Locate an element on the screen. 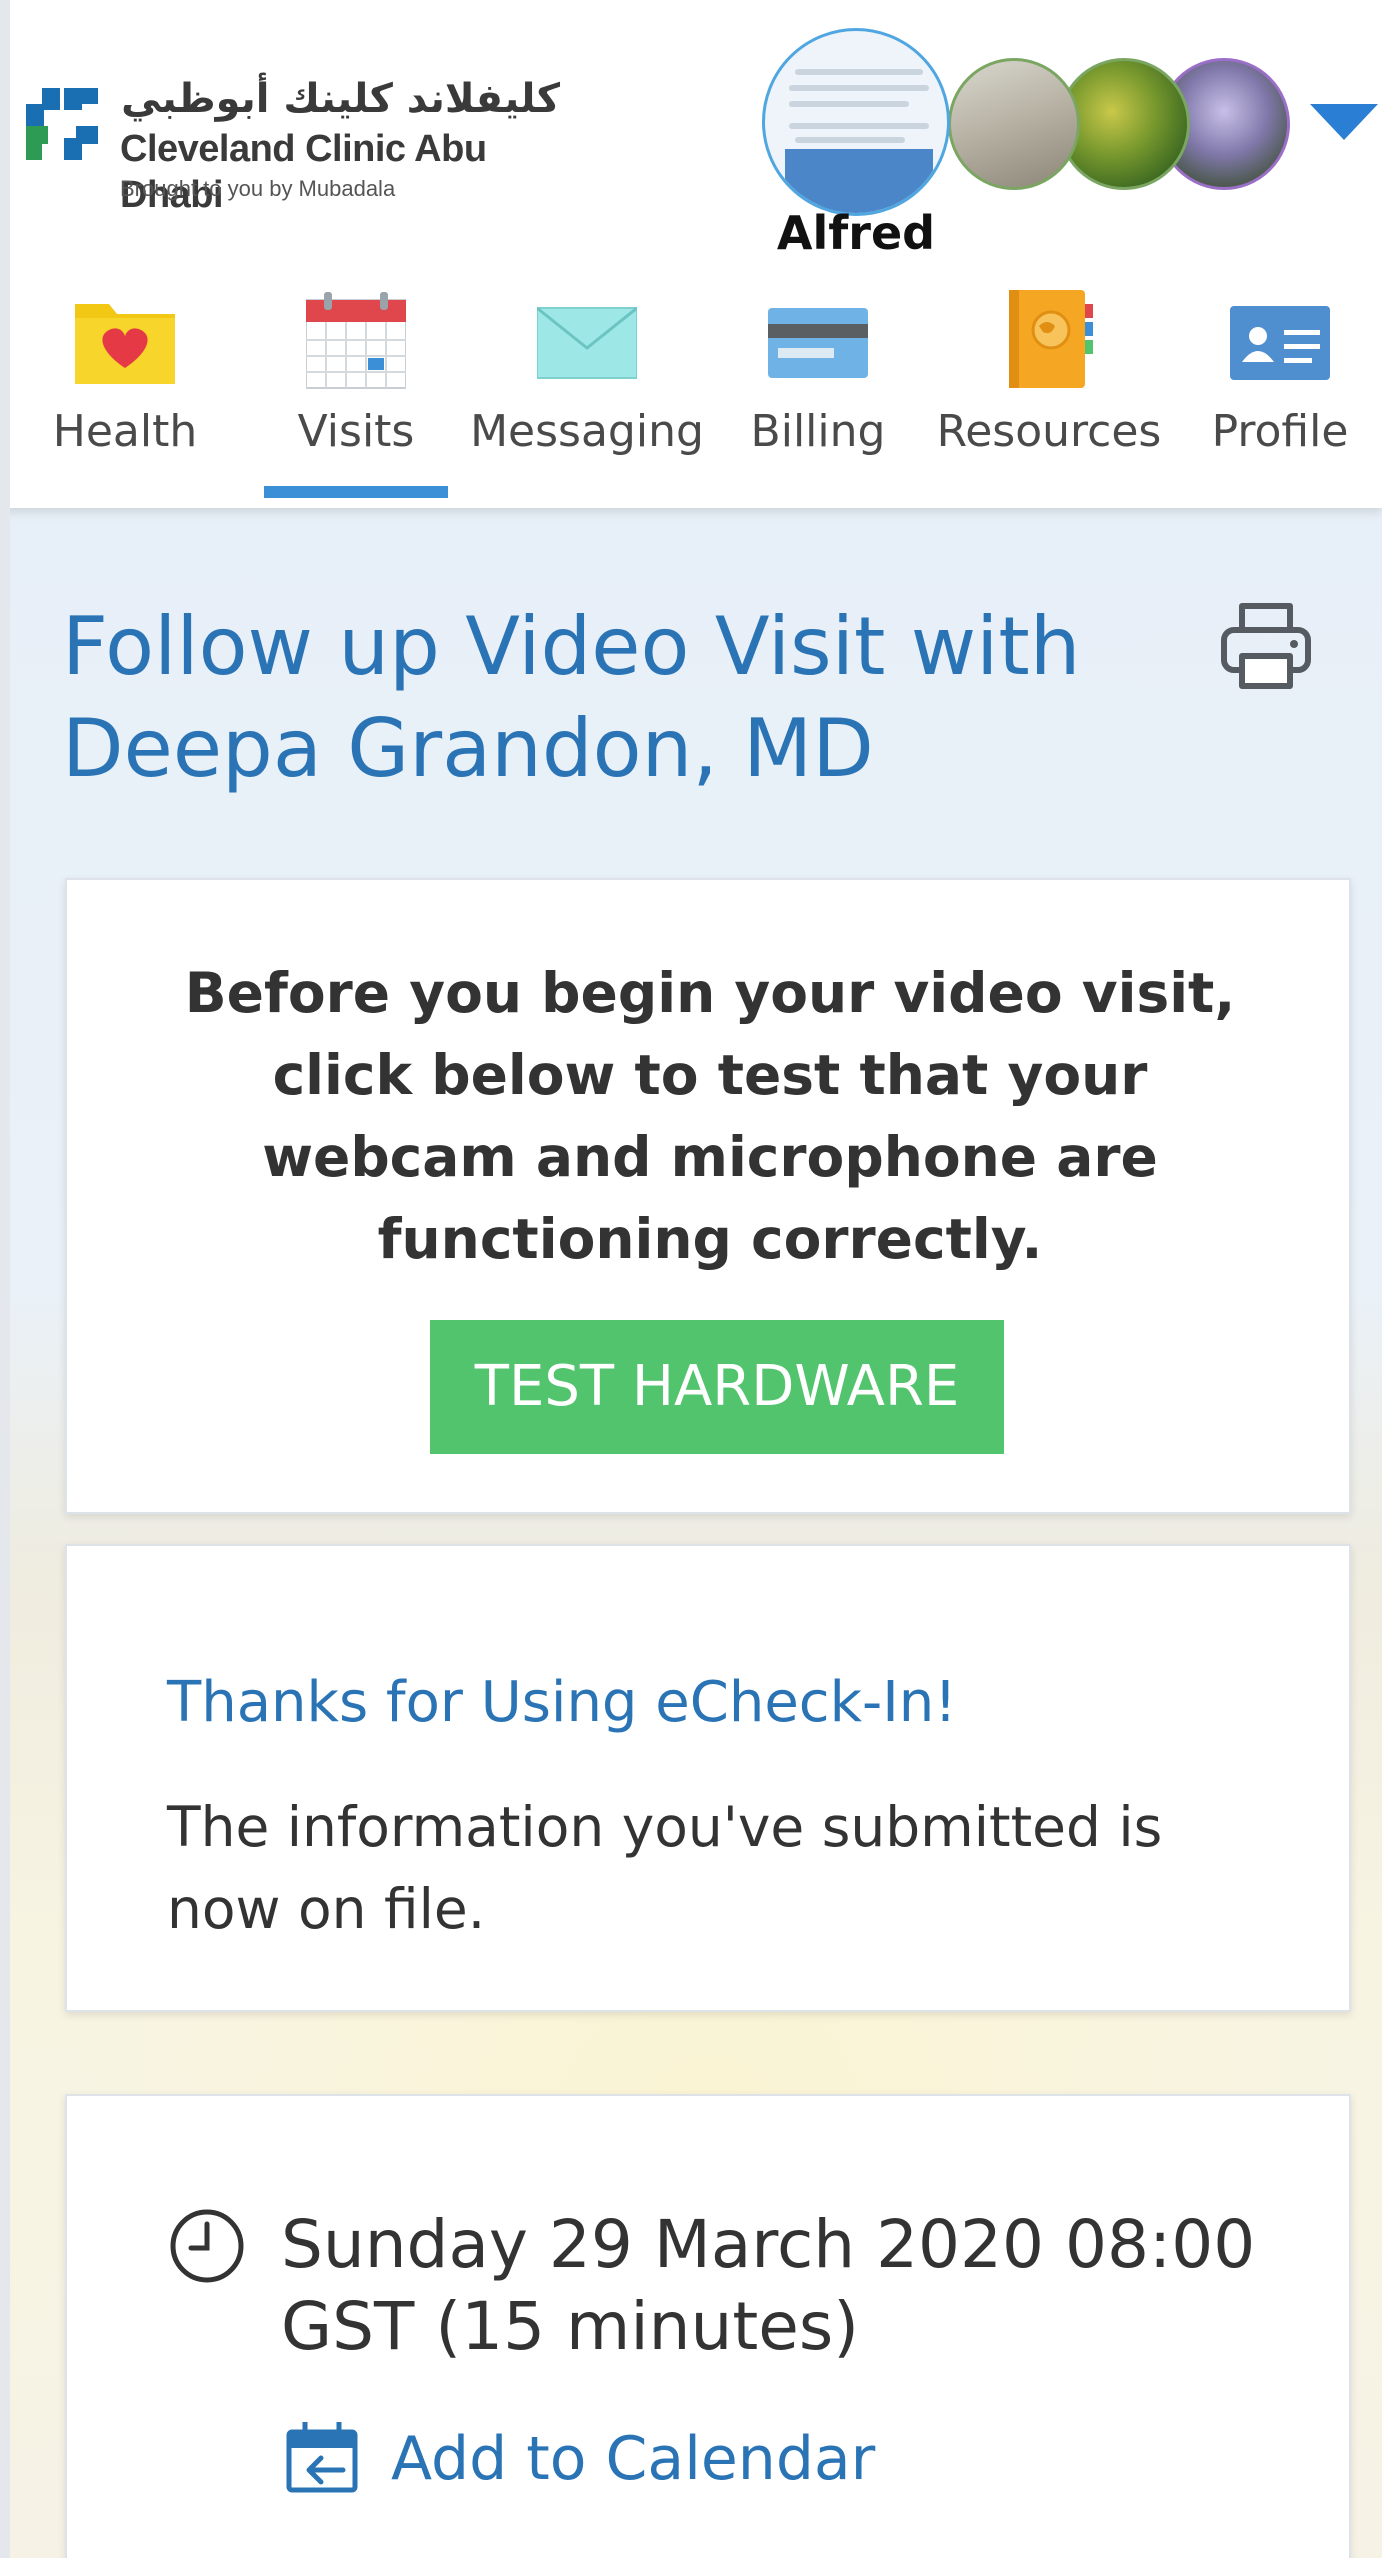  envelope-icon is located at coordinates (587, 342).